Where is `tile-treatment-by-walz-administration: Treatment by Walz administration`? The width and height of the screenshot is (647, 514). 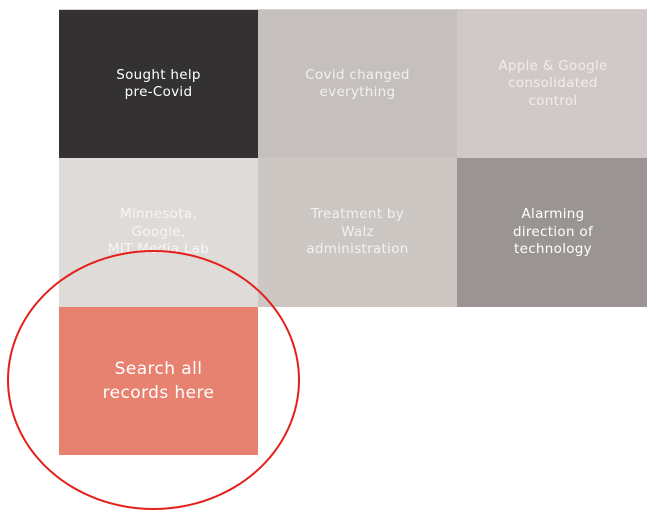 tile-treatment-by-walz-administration: Treatment by Walz administration is located at coordinates (357, 232).